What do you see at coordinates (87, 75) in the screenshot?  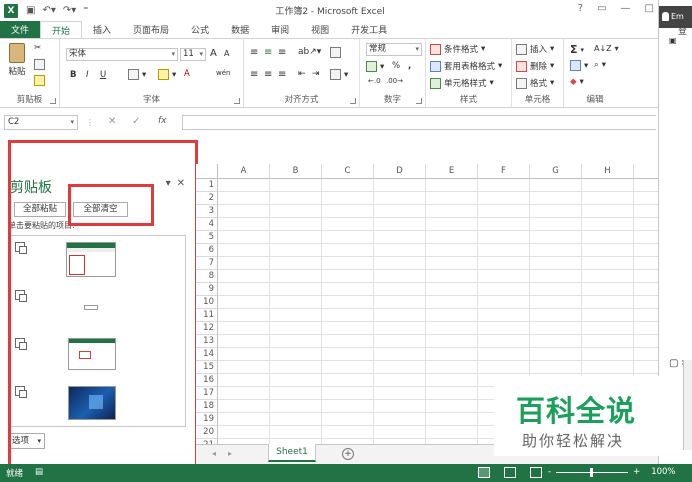 I see `italic-button: I` at bounding box center [87, 75].